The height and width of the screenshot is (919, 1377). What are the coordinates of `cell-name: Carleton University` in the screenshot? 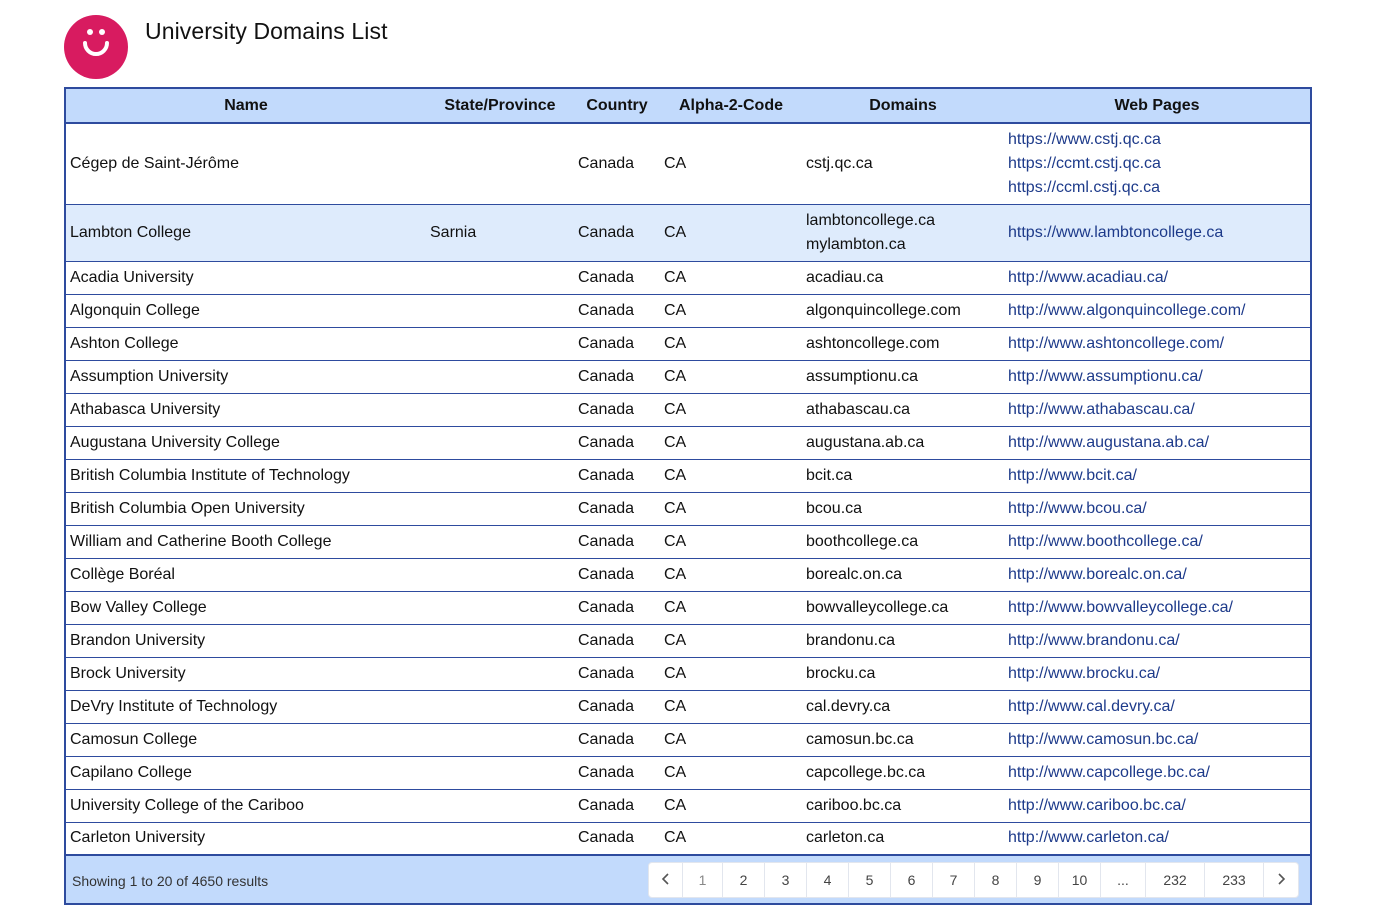 It's located at (246, 839).